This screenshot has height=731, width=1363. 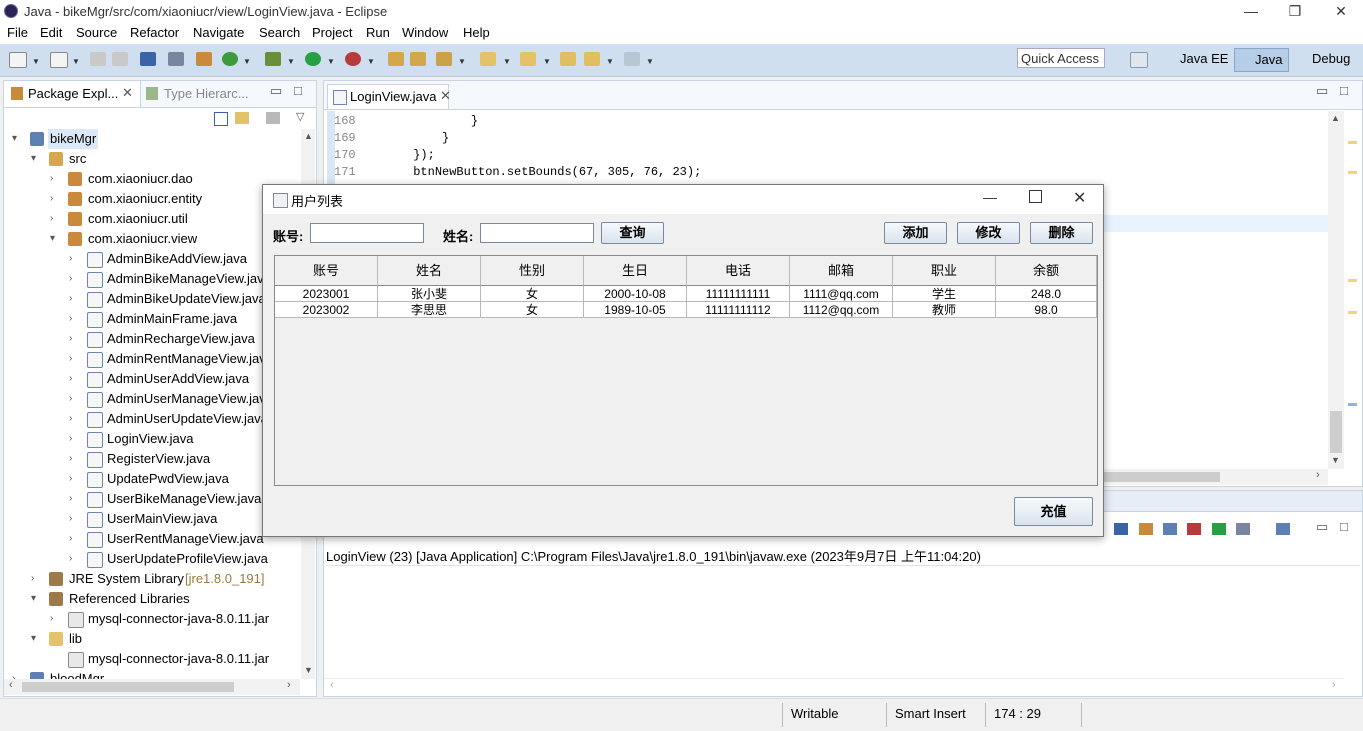 What do you see at coordinates (425, 32) in the screenshot?
I see `menu-window: Window` at bounding box center [425, 32].